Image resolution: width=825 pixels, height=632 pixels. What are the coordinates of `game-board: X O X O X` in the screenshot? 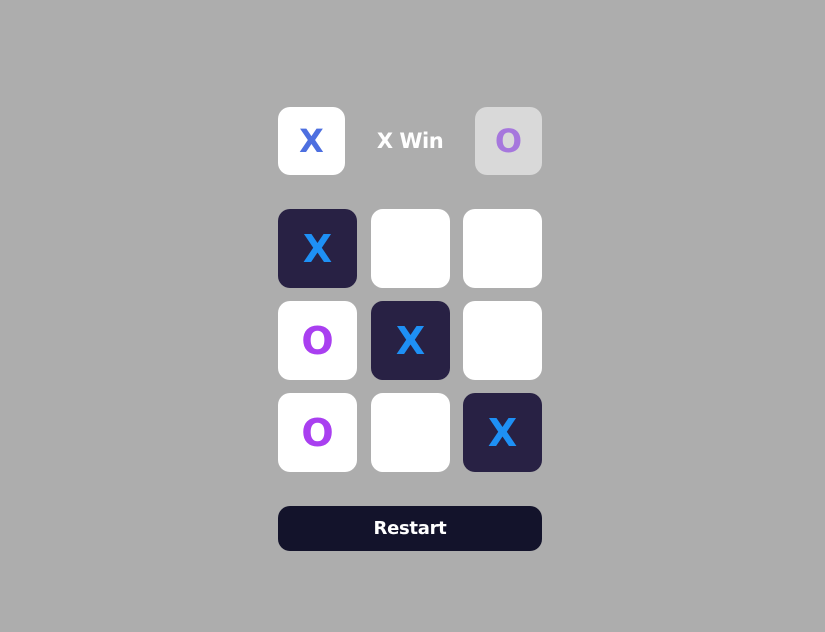 It's located at (410, 340).